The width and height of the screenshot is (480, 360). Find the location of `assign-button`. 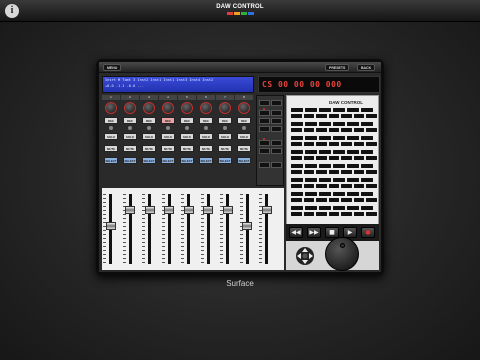

assign-button is located at coordinates (264, 103).